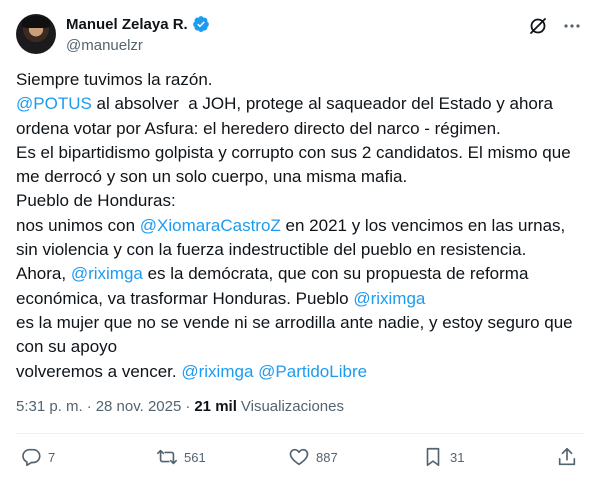 The image size is (600, 496). Describe the element at coordinates (43, 274) in the screenshot. I see `post-line: Ahora,` at that location.